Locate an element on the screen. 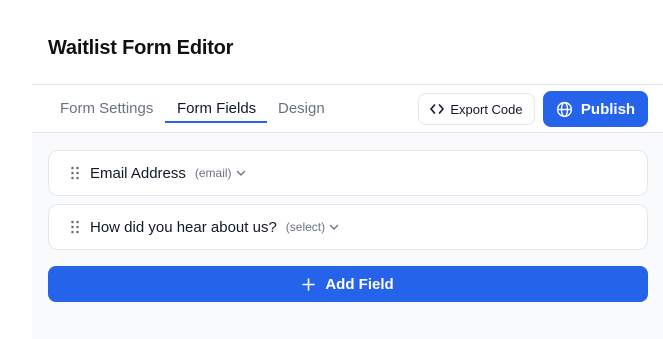 This screenshot has height=339, width=663. globe-icon is located at coordinates (564, 109).